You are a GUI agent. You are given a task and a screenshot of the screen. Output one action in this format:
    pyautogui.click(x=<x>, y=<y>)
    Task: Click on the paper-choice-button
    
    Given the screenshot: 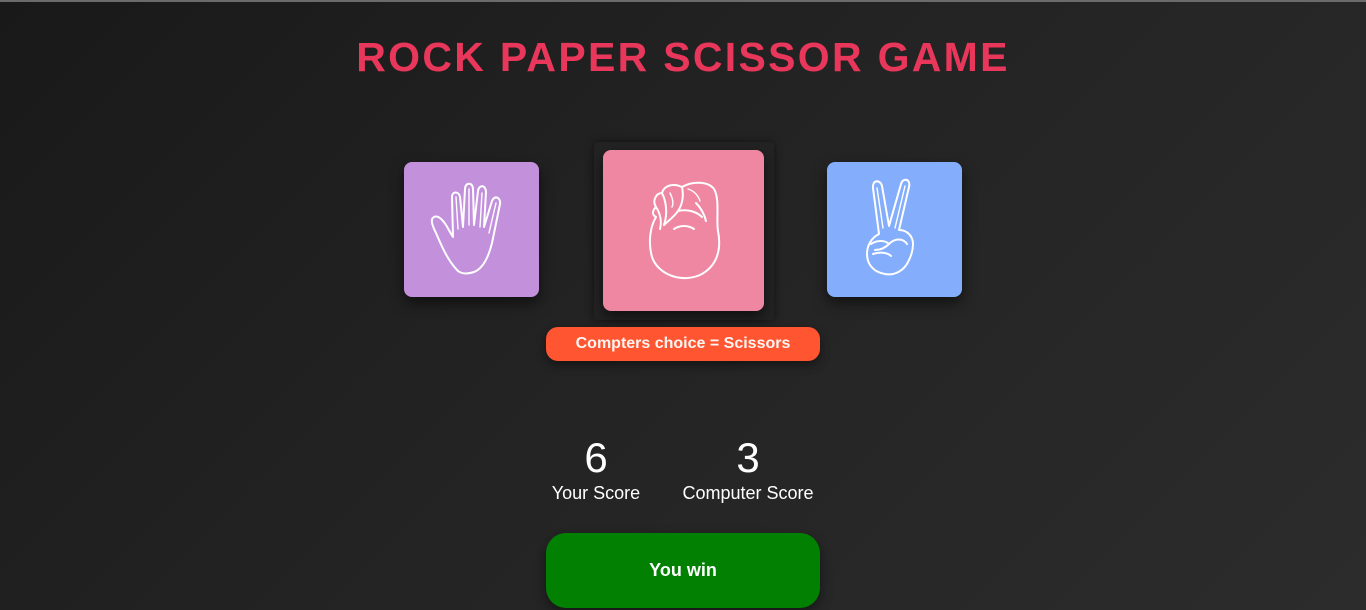 What is the action you would take?
    pyautogui.click(x=471, y=229)
    